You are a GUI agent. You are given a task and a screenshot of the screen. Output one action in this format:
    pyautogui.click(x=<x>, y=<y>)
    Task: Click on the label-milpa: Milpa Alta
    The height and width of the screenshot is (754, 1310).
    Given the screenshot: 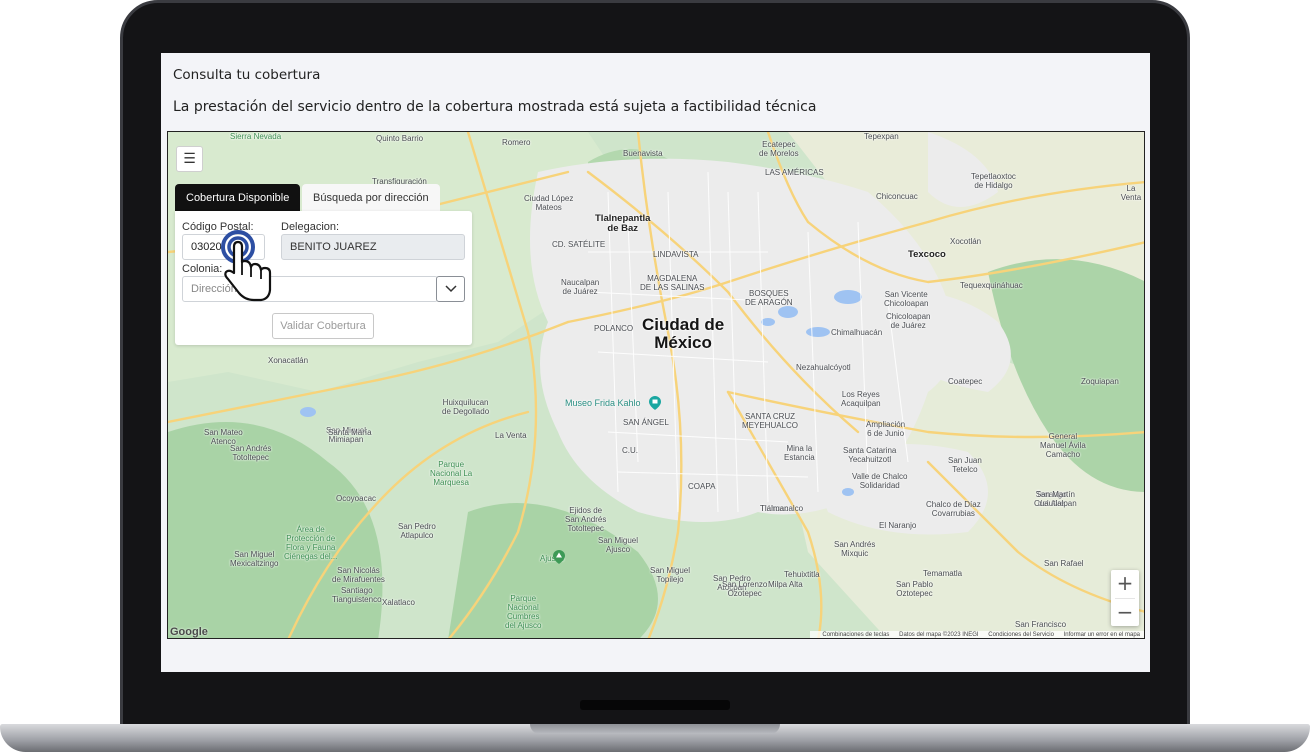 What is the action you would take?
    pyautogui.click(x=785, y=584)
    